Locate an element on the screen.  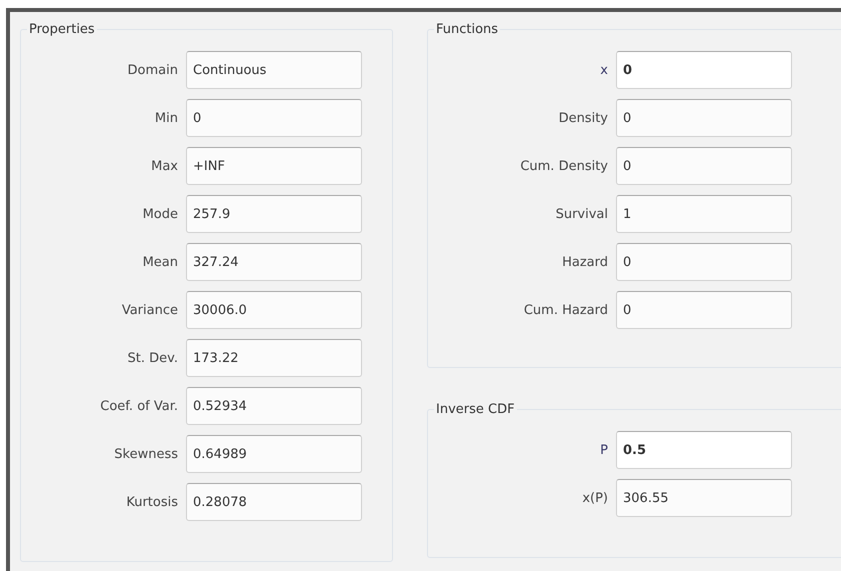
value-field: 1 is located at coordinates (704, 214).